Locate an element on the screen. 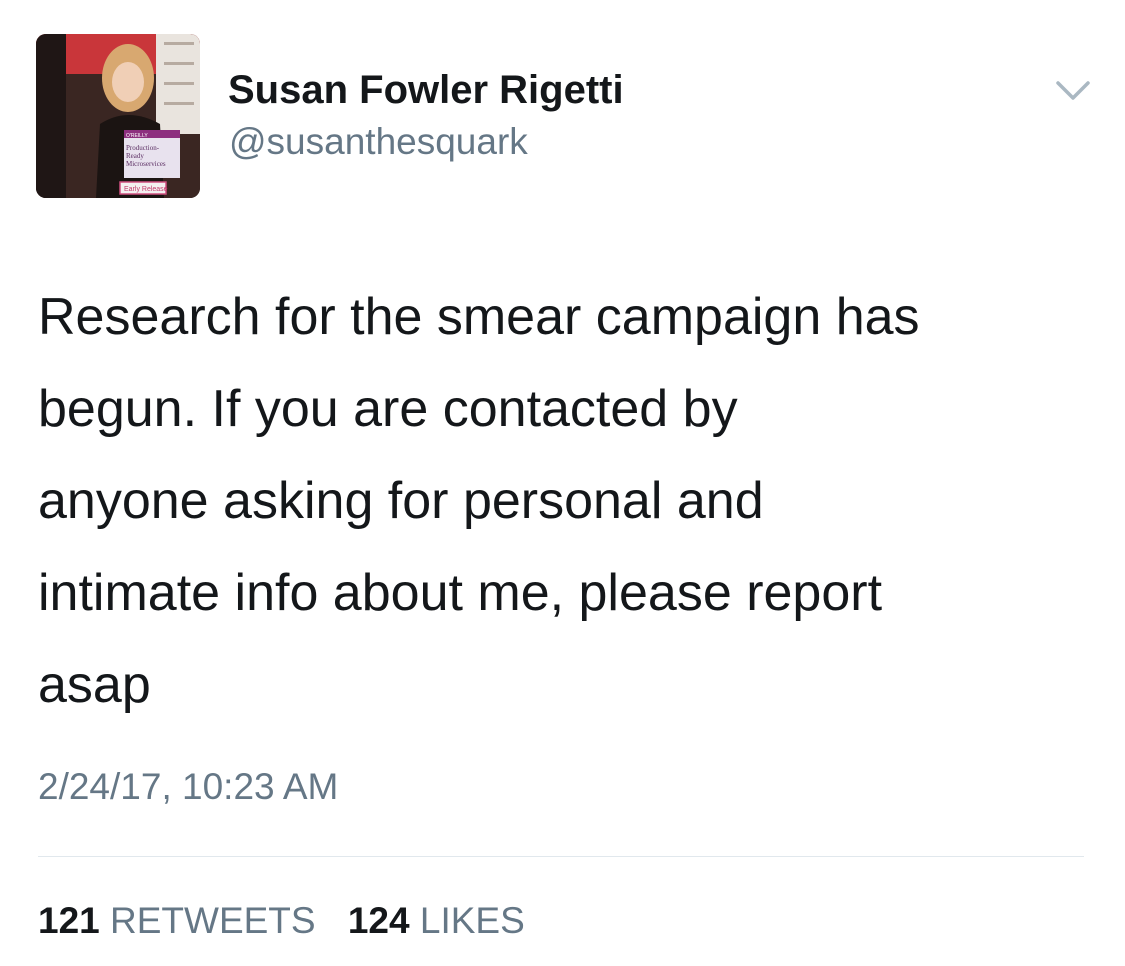 The height and width of the screenshot is (966, 1125). book-badge: Early Release is located at coordinates (146, 189).